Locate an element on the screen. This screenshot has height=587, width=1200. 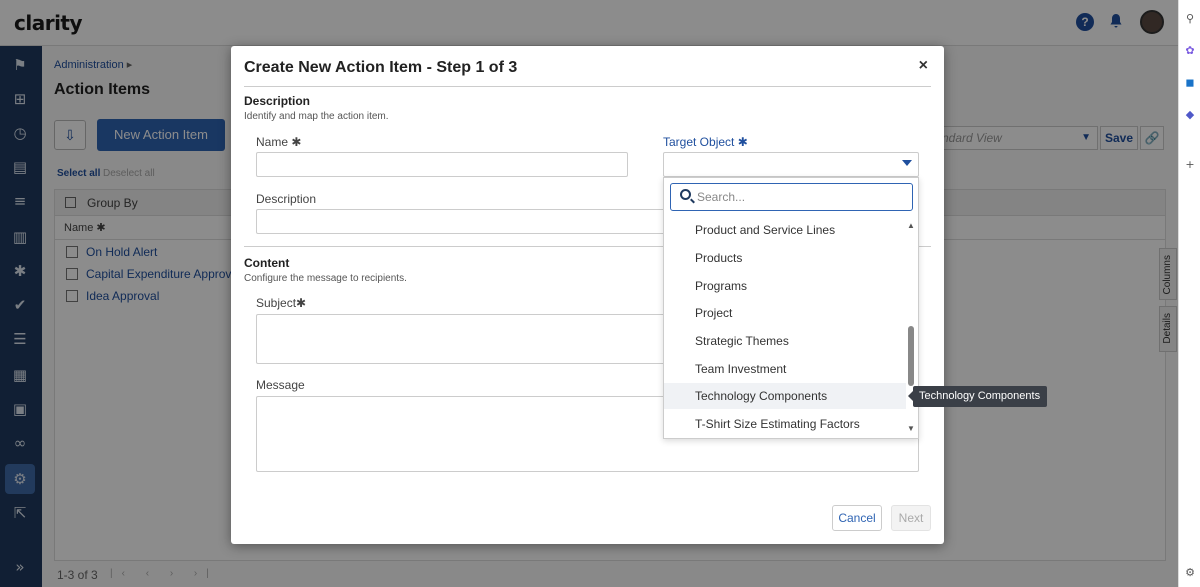
search-icon: ⚲ is located at coordinates (1190, 19).